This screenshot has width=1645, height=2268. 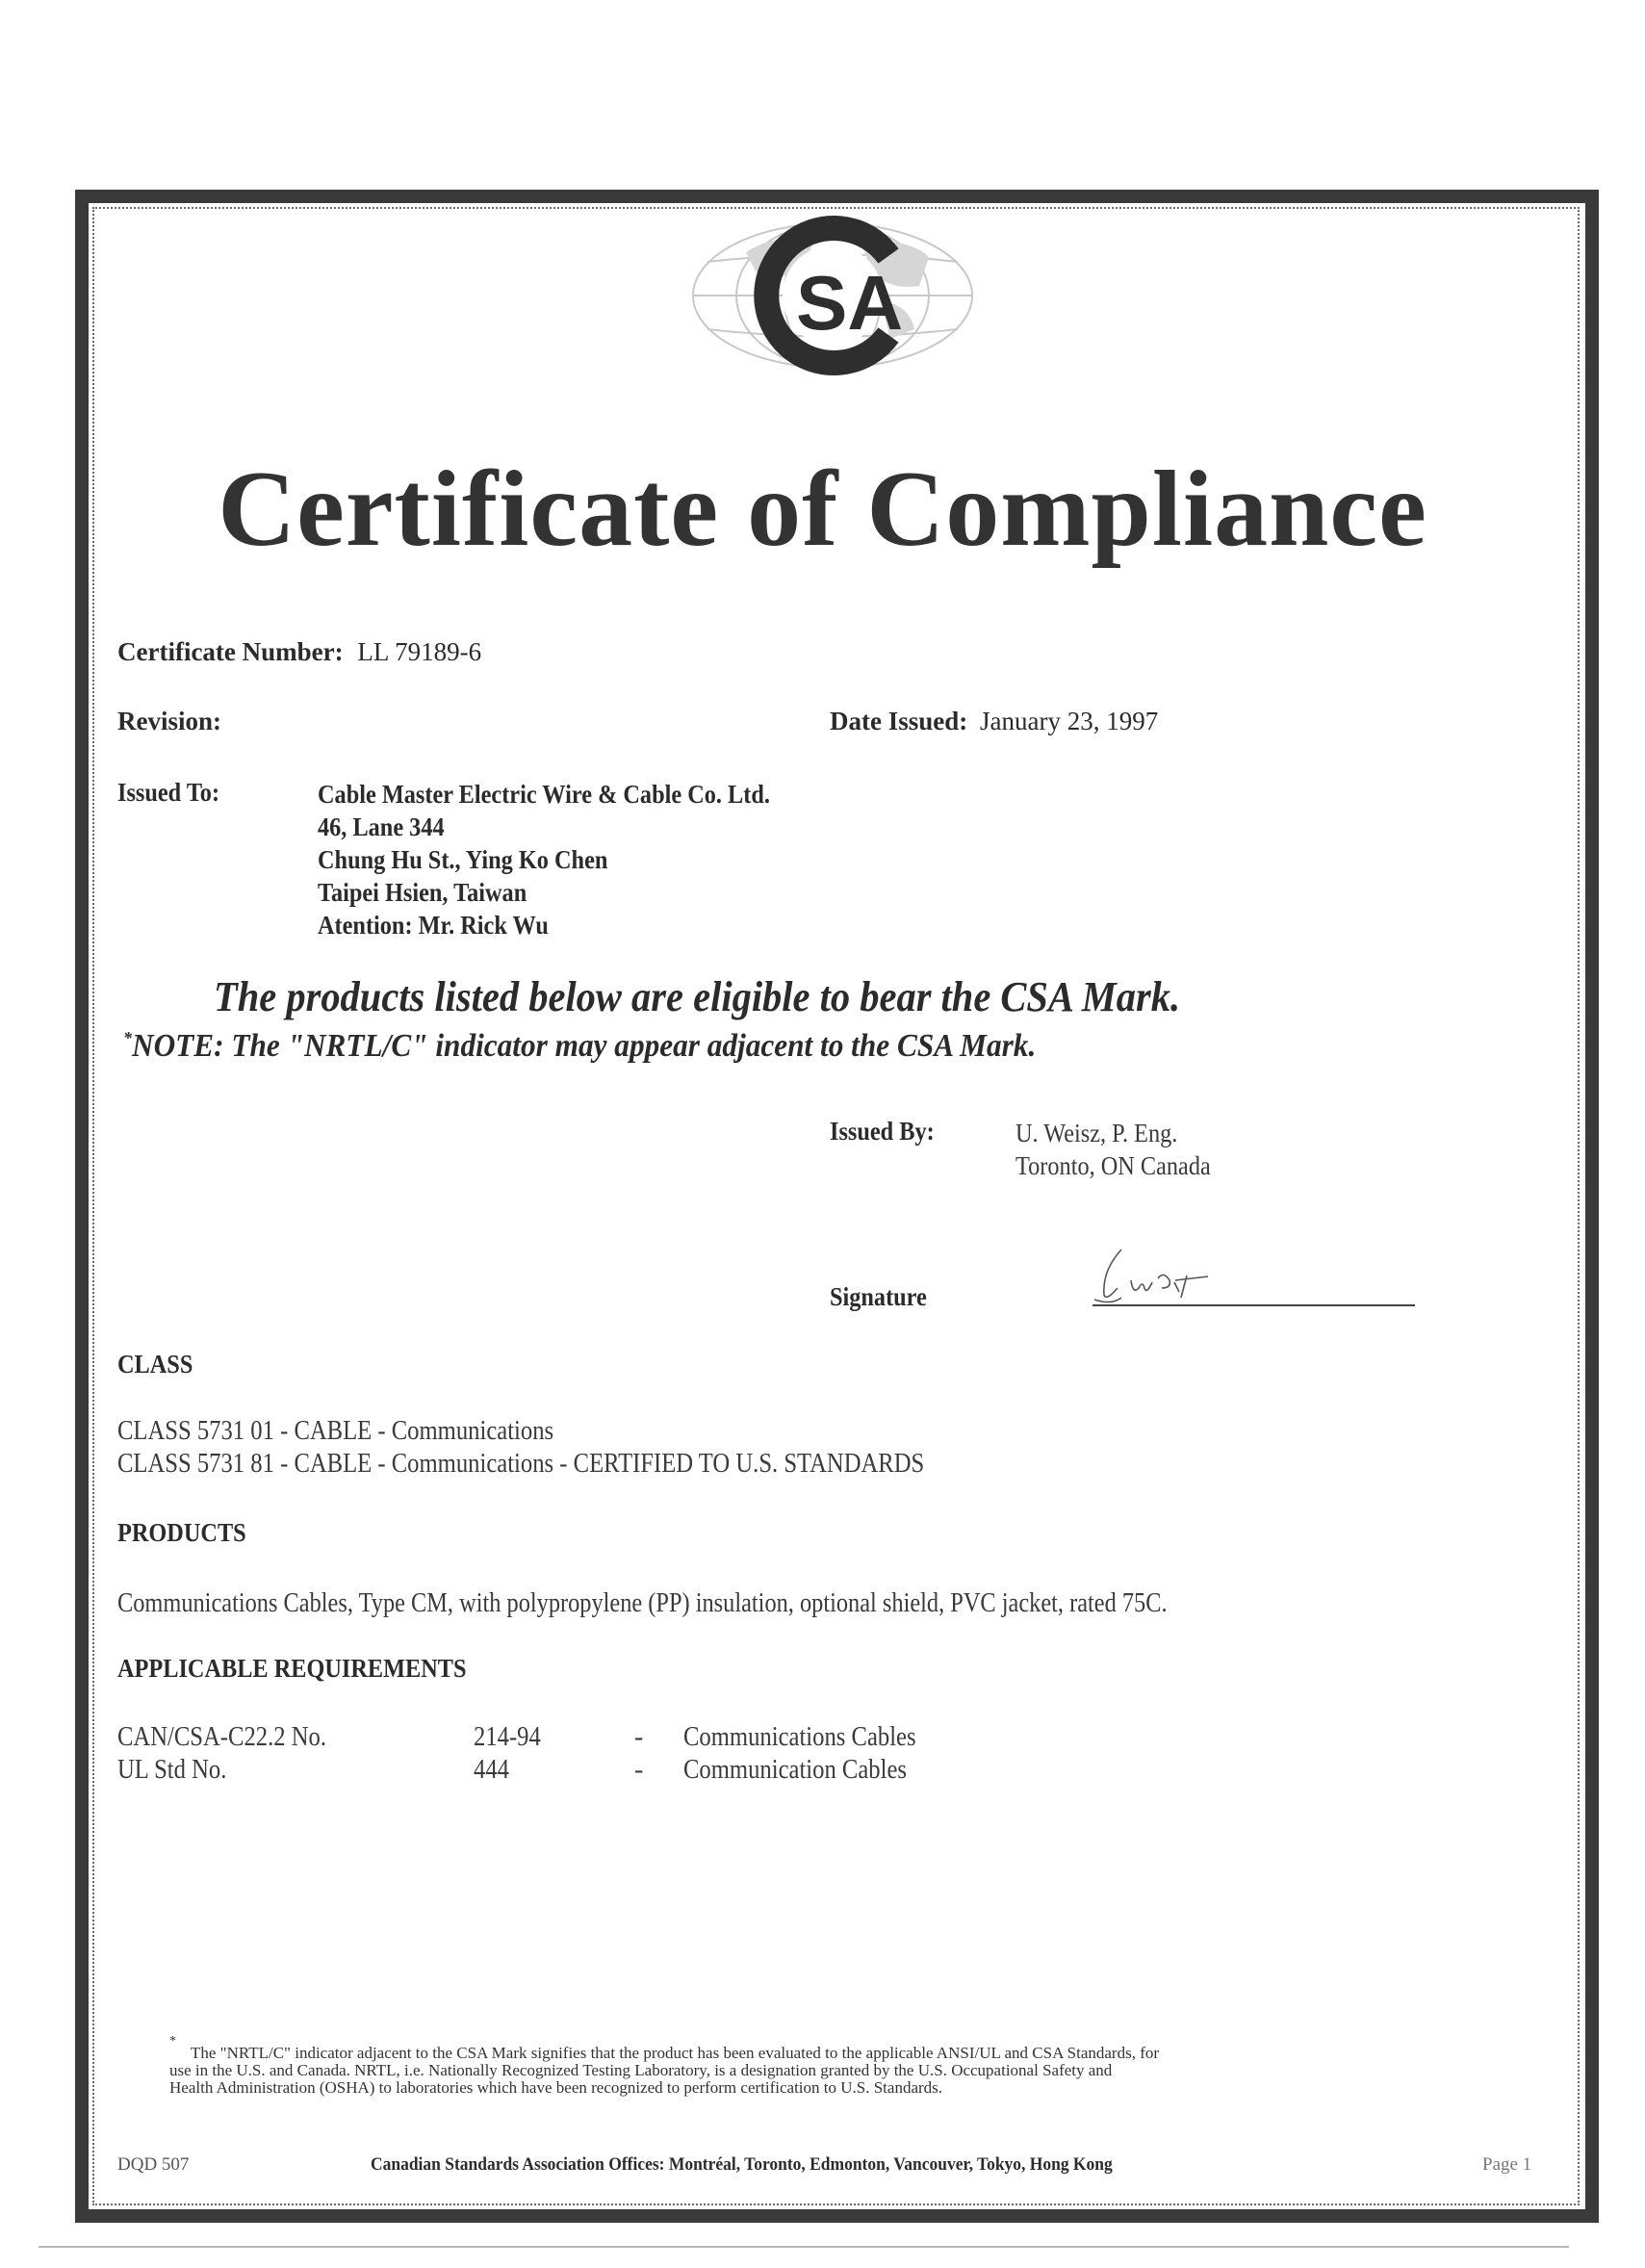 I want to click on note-asterisk: *, so click(x=127, y=1038).